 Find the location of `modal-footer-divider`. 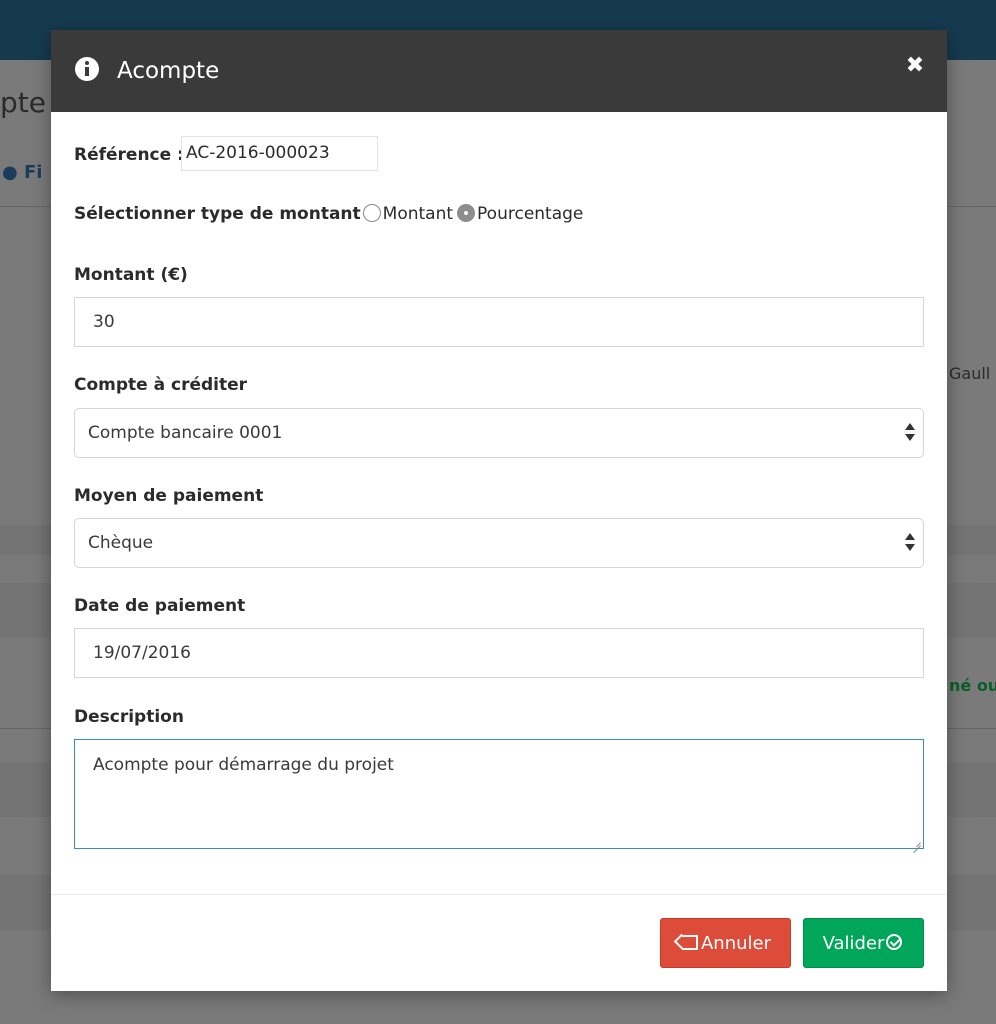

modal-footer-divider is located at coordinates (499, 894).